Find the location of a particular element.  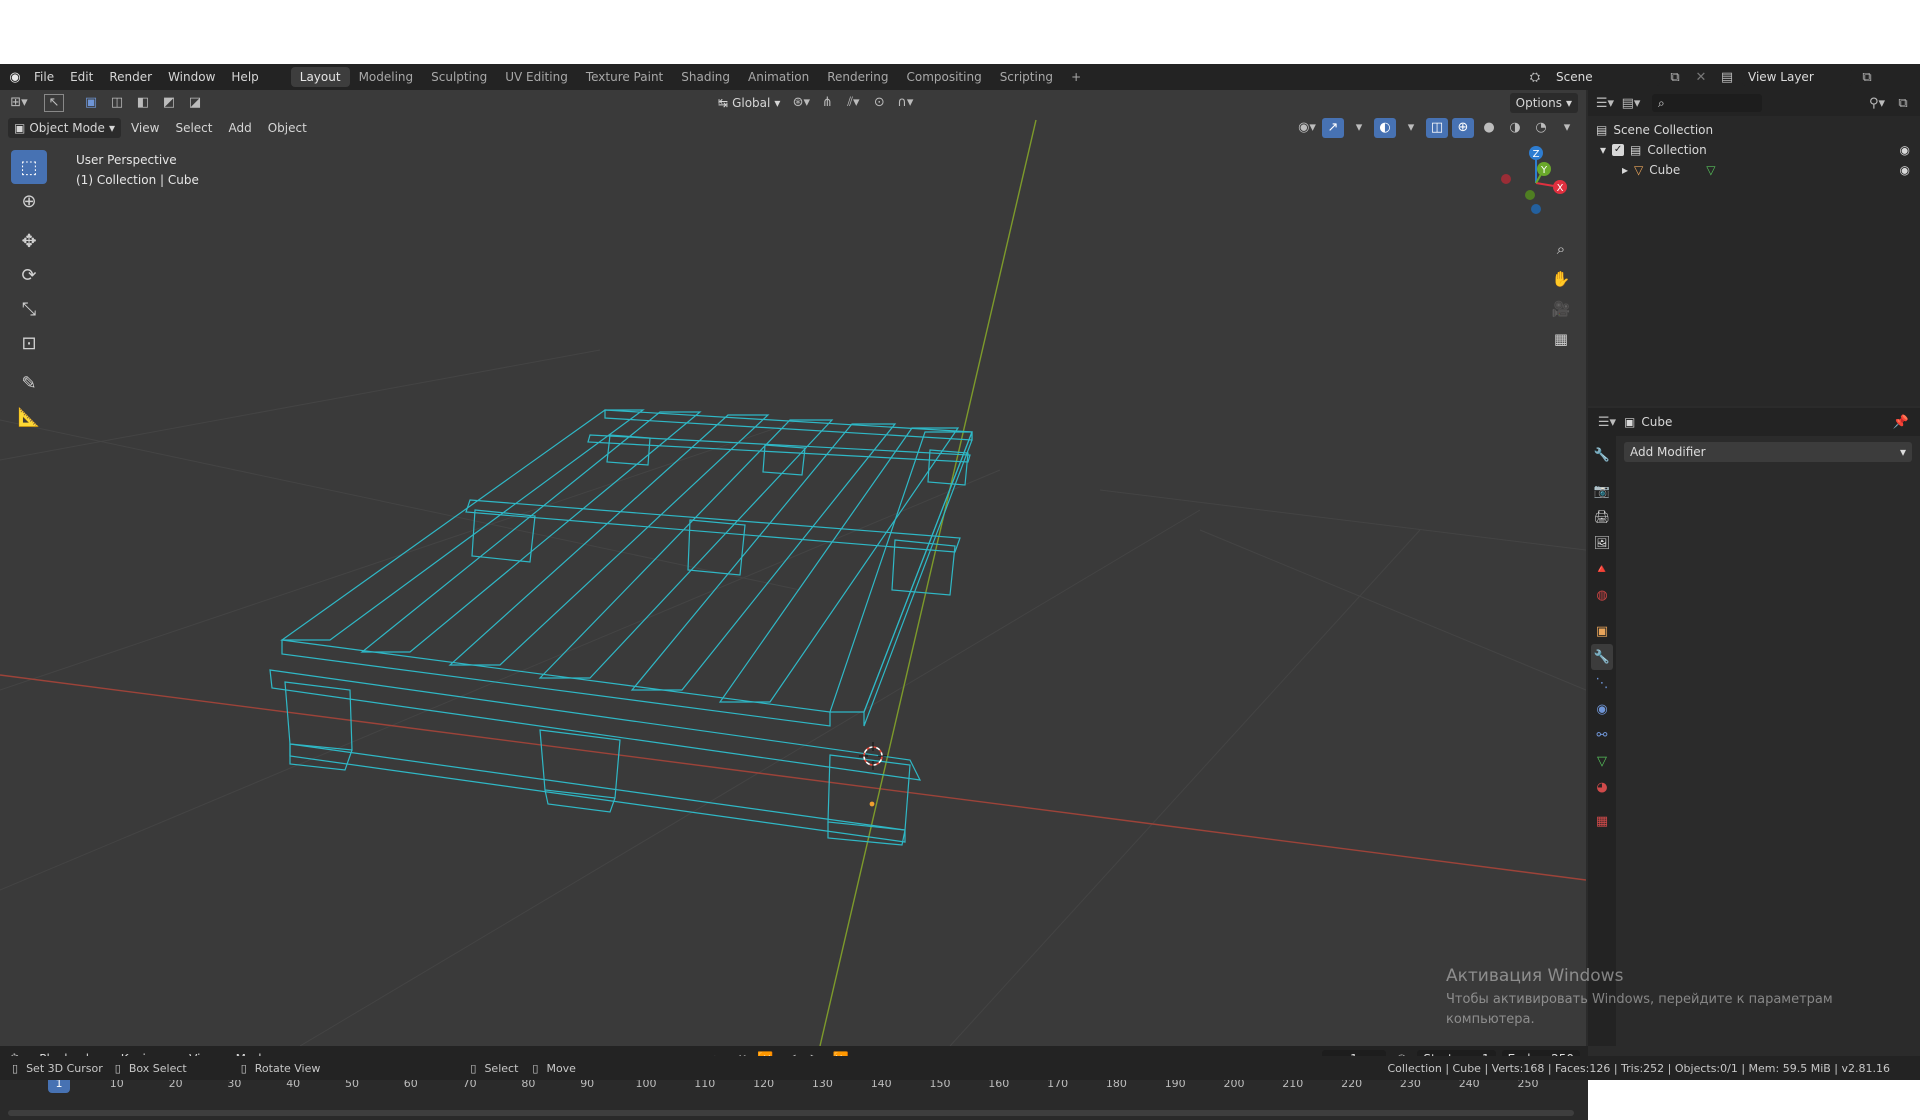

tab-scene: 🔺 is located at coordinates (1602, 569).